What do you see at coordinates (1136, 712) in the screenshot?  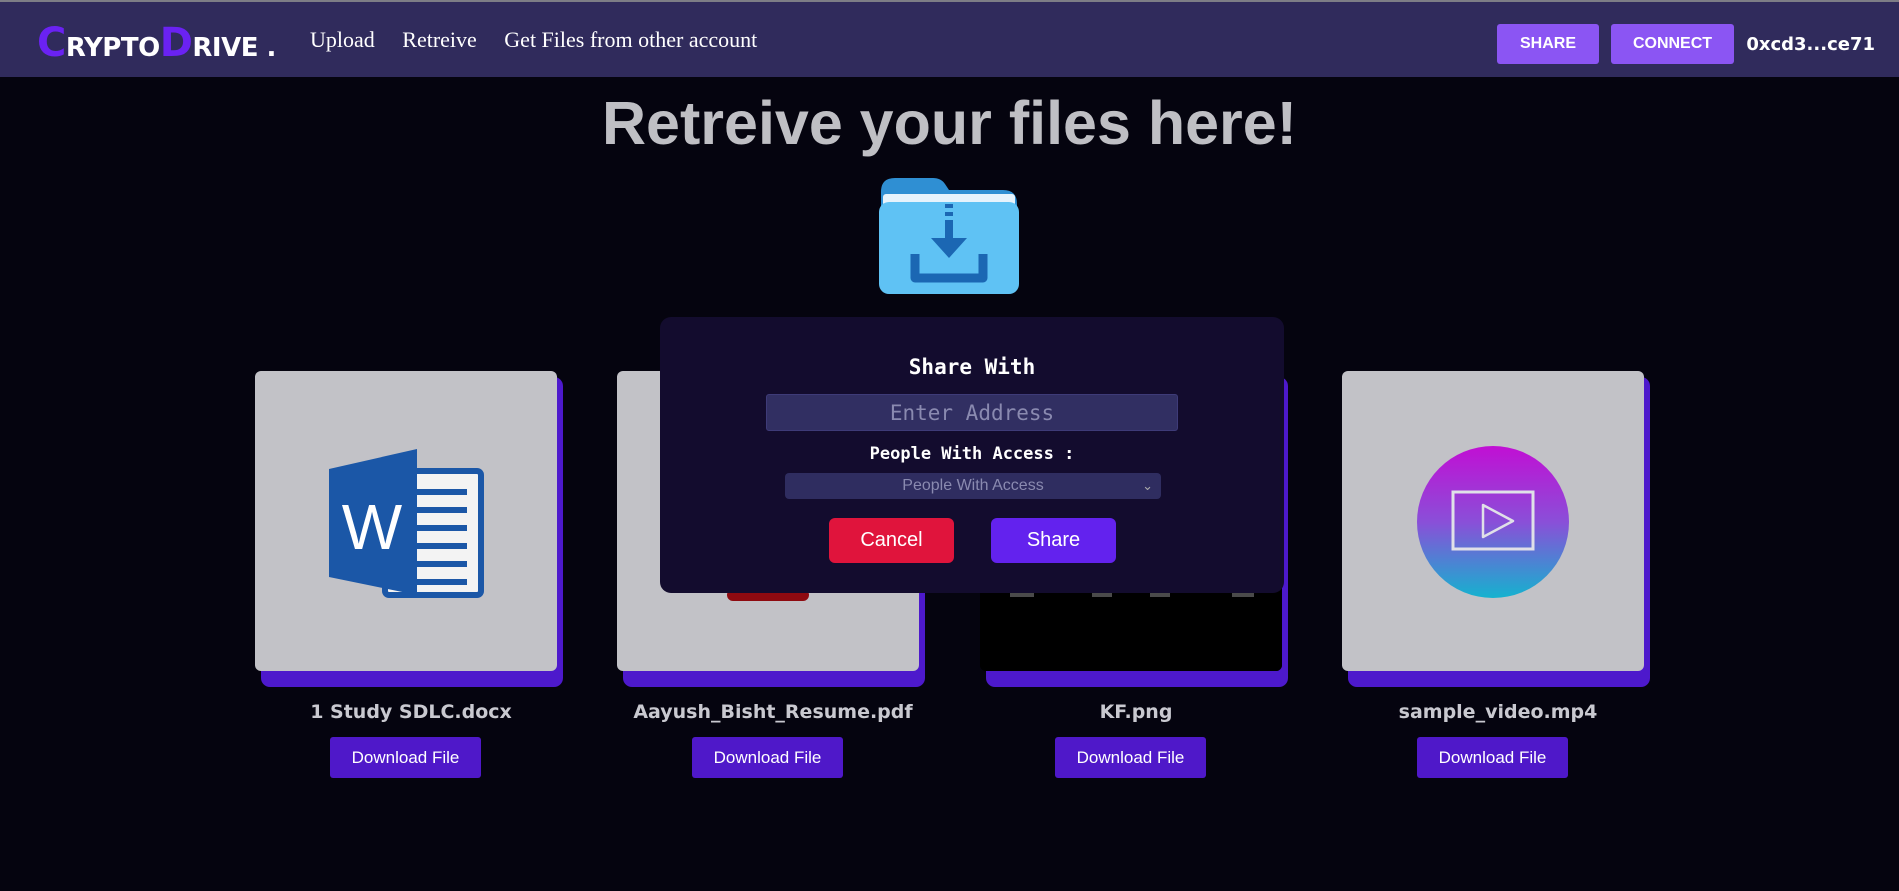 I see `file-name: KF.png` at bounding box center [1136, 712].